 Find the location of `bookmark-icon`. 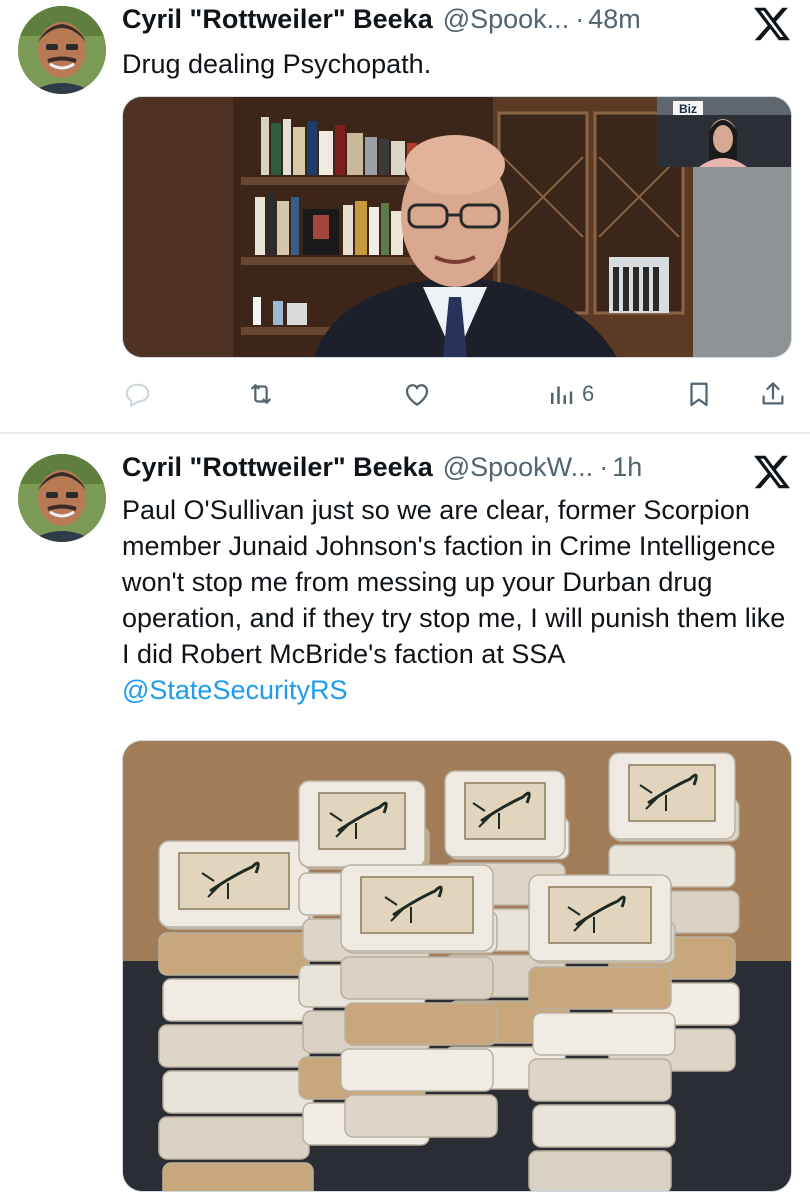

bookmark-icon is located at coordinates (699, 394).